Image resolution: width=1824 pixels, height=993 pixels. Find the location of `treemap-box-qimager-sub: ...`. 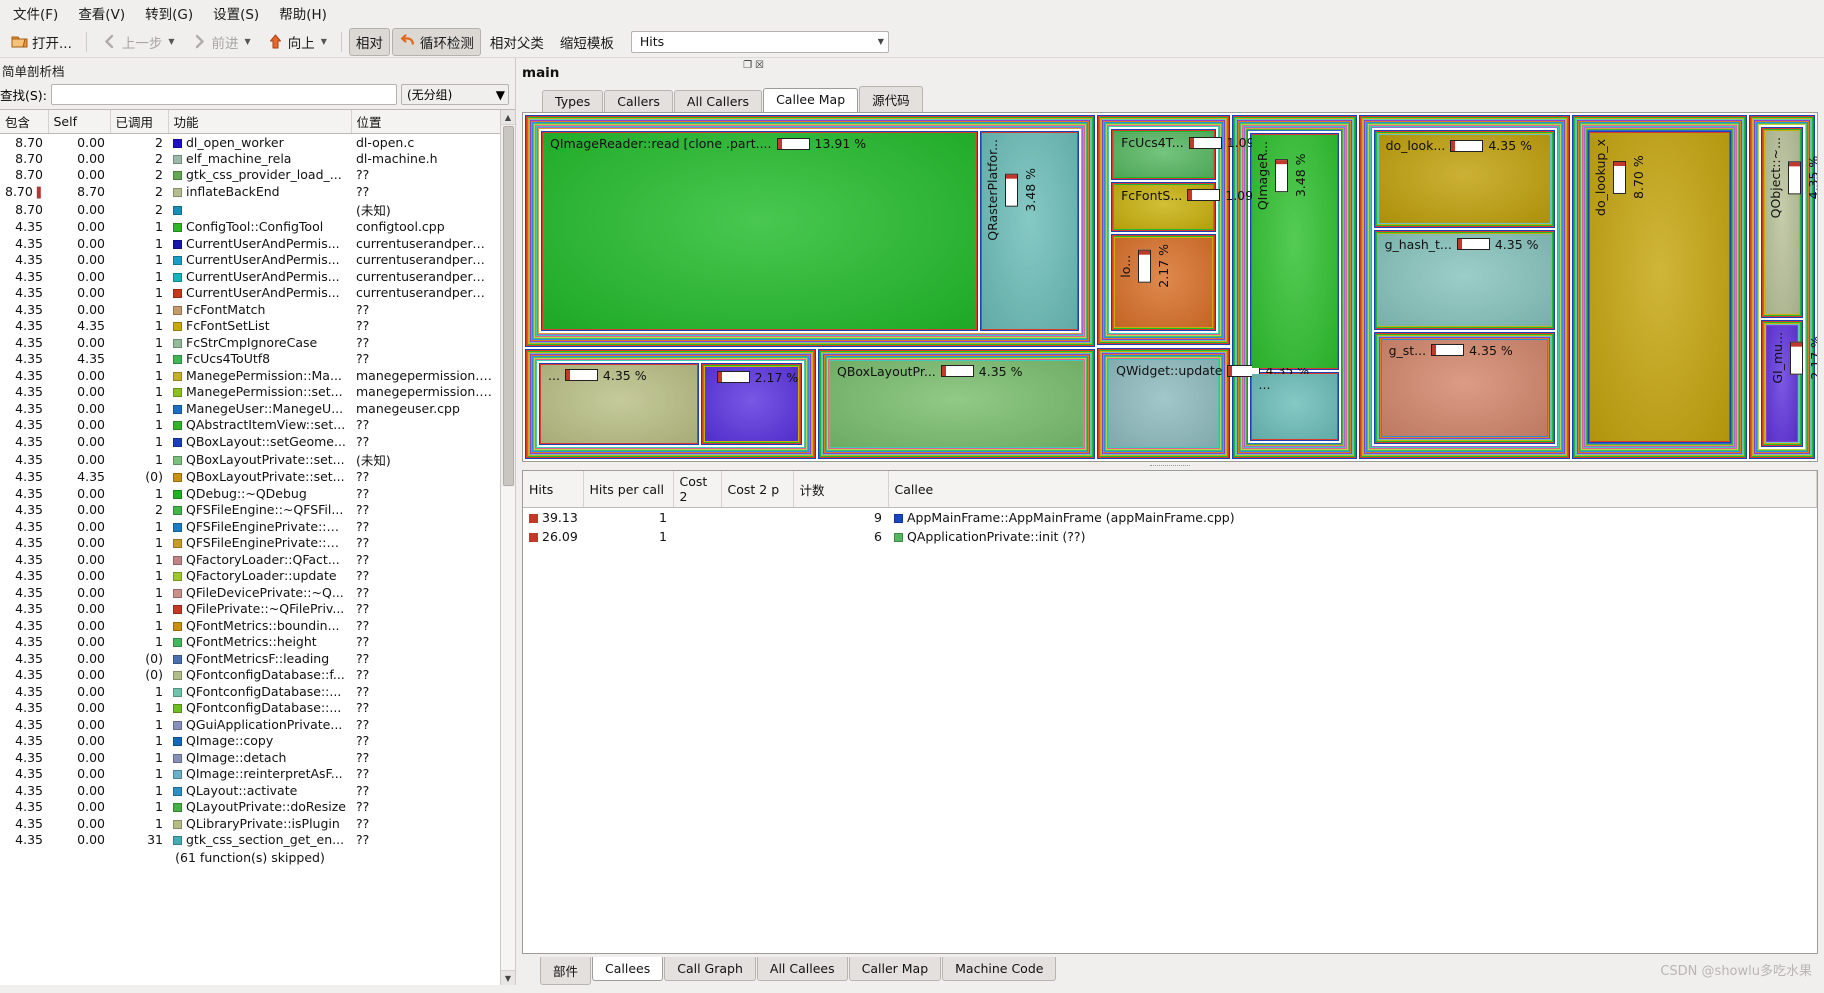

treemap-box-qimager-sub: ... is located at coordinates (1294, 406).